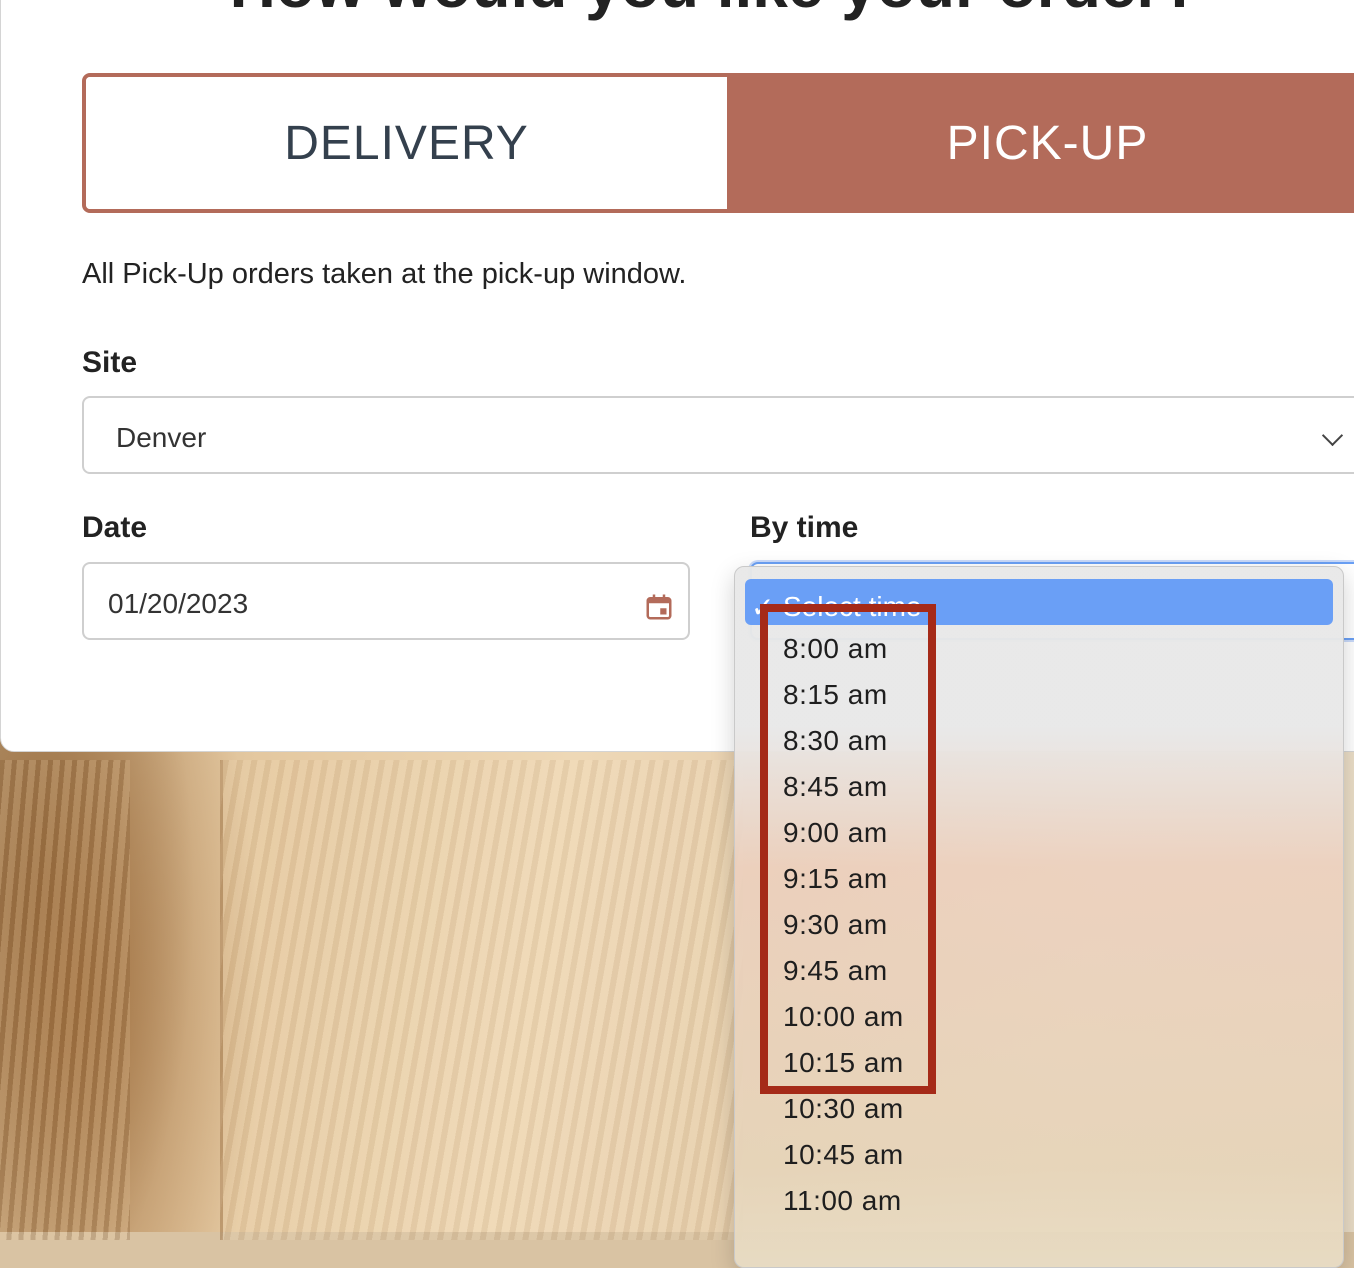  Describe the element at coordinates (481, 1000) in the screenshot. I see `background-steamer-wall` at that location.